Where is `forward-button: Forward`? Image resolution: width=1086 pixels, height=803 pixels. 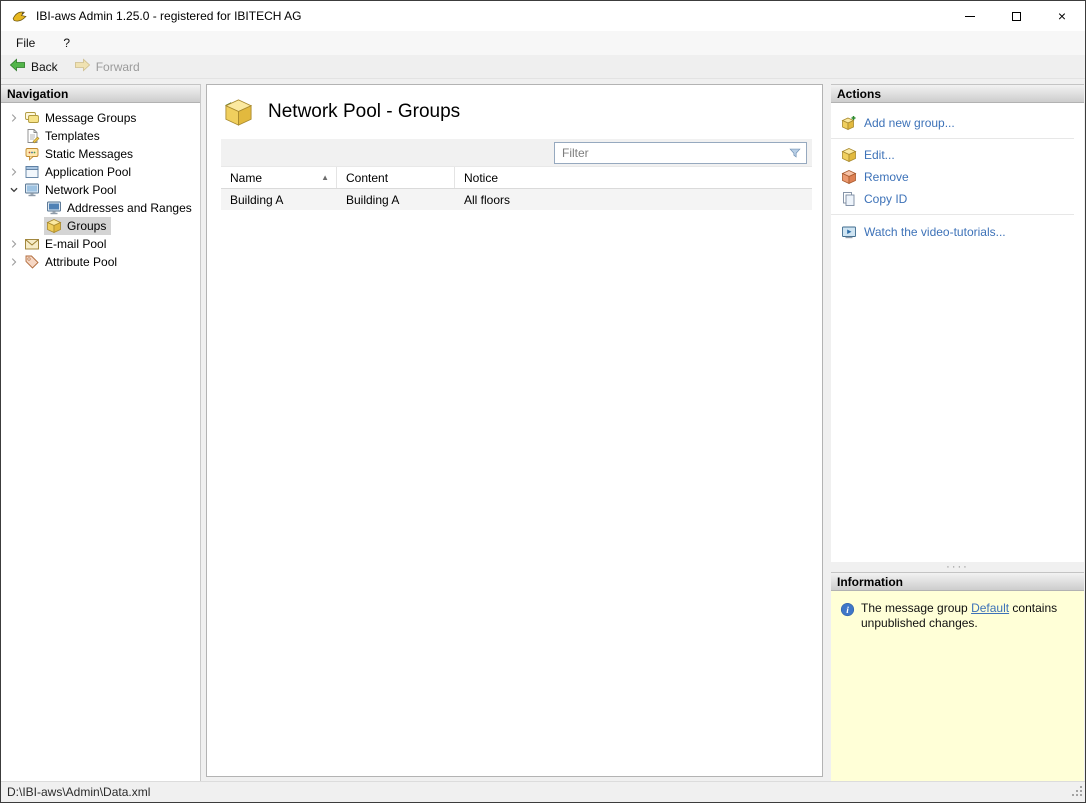 forward-button: Forward is located at coordinates (107, 66).